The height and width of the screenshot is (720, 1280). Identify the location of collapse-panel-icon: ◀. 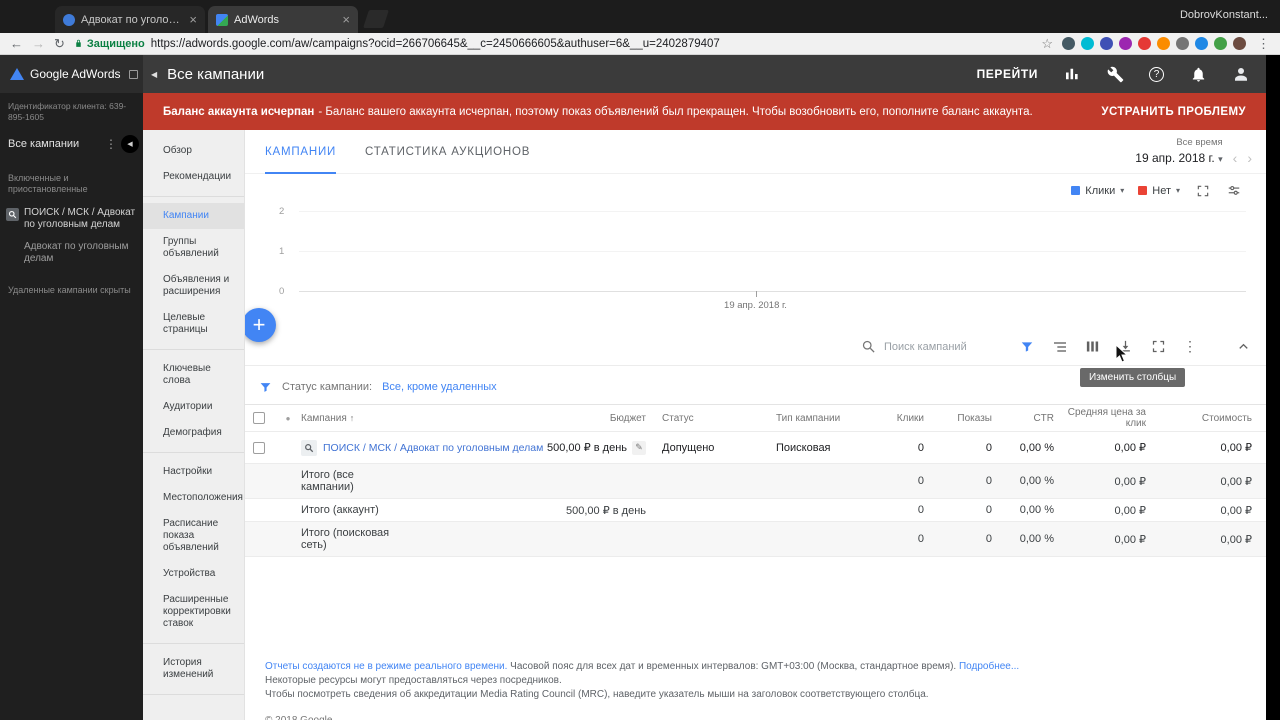
(154, 74).